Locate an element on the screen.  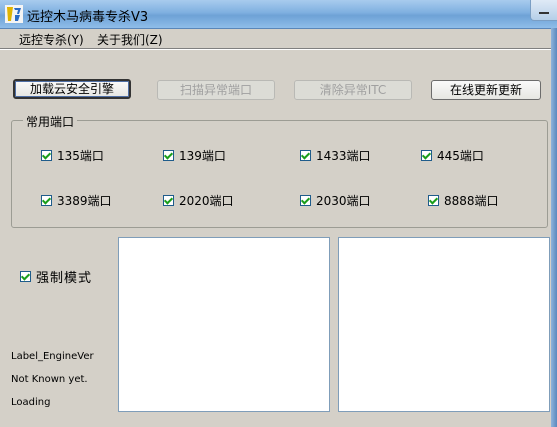
port-label: 3389端口 is located at coordinates (84, 201).